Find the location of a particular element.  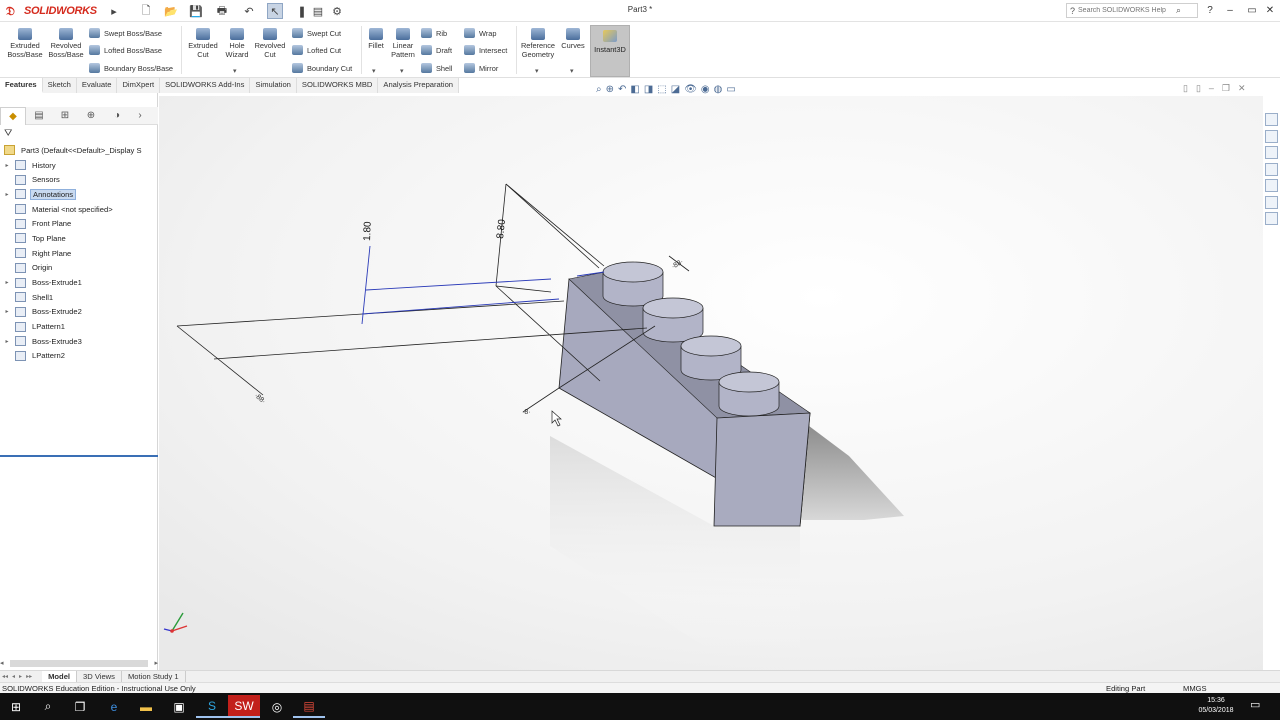

hole-wizard-button: Hole Wizard is located at coordinates (237, 43).